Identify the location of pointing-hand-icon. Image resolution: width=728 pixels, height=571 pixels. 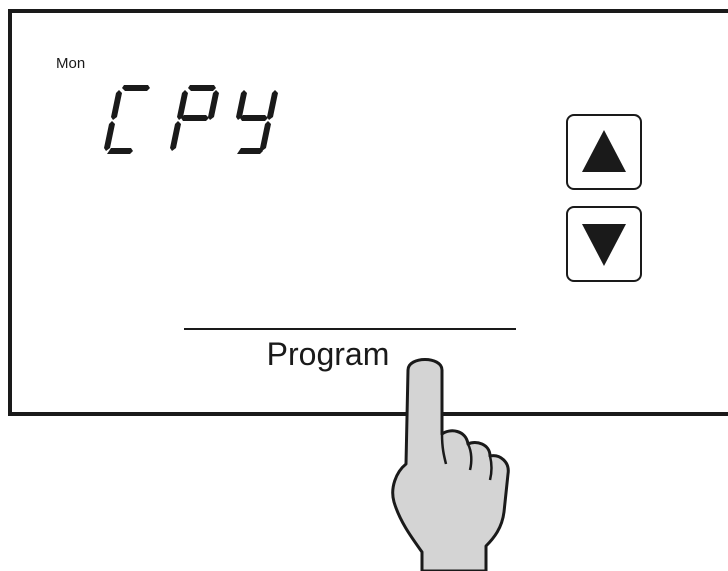
(450, 464).